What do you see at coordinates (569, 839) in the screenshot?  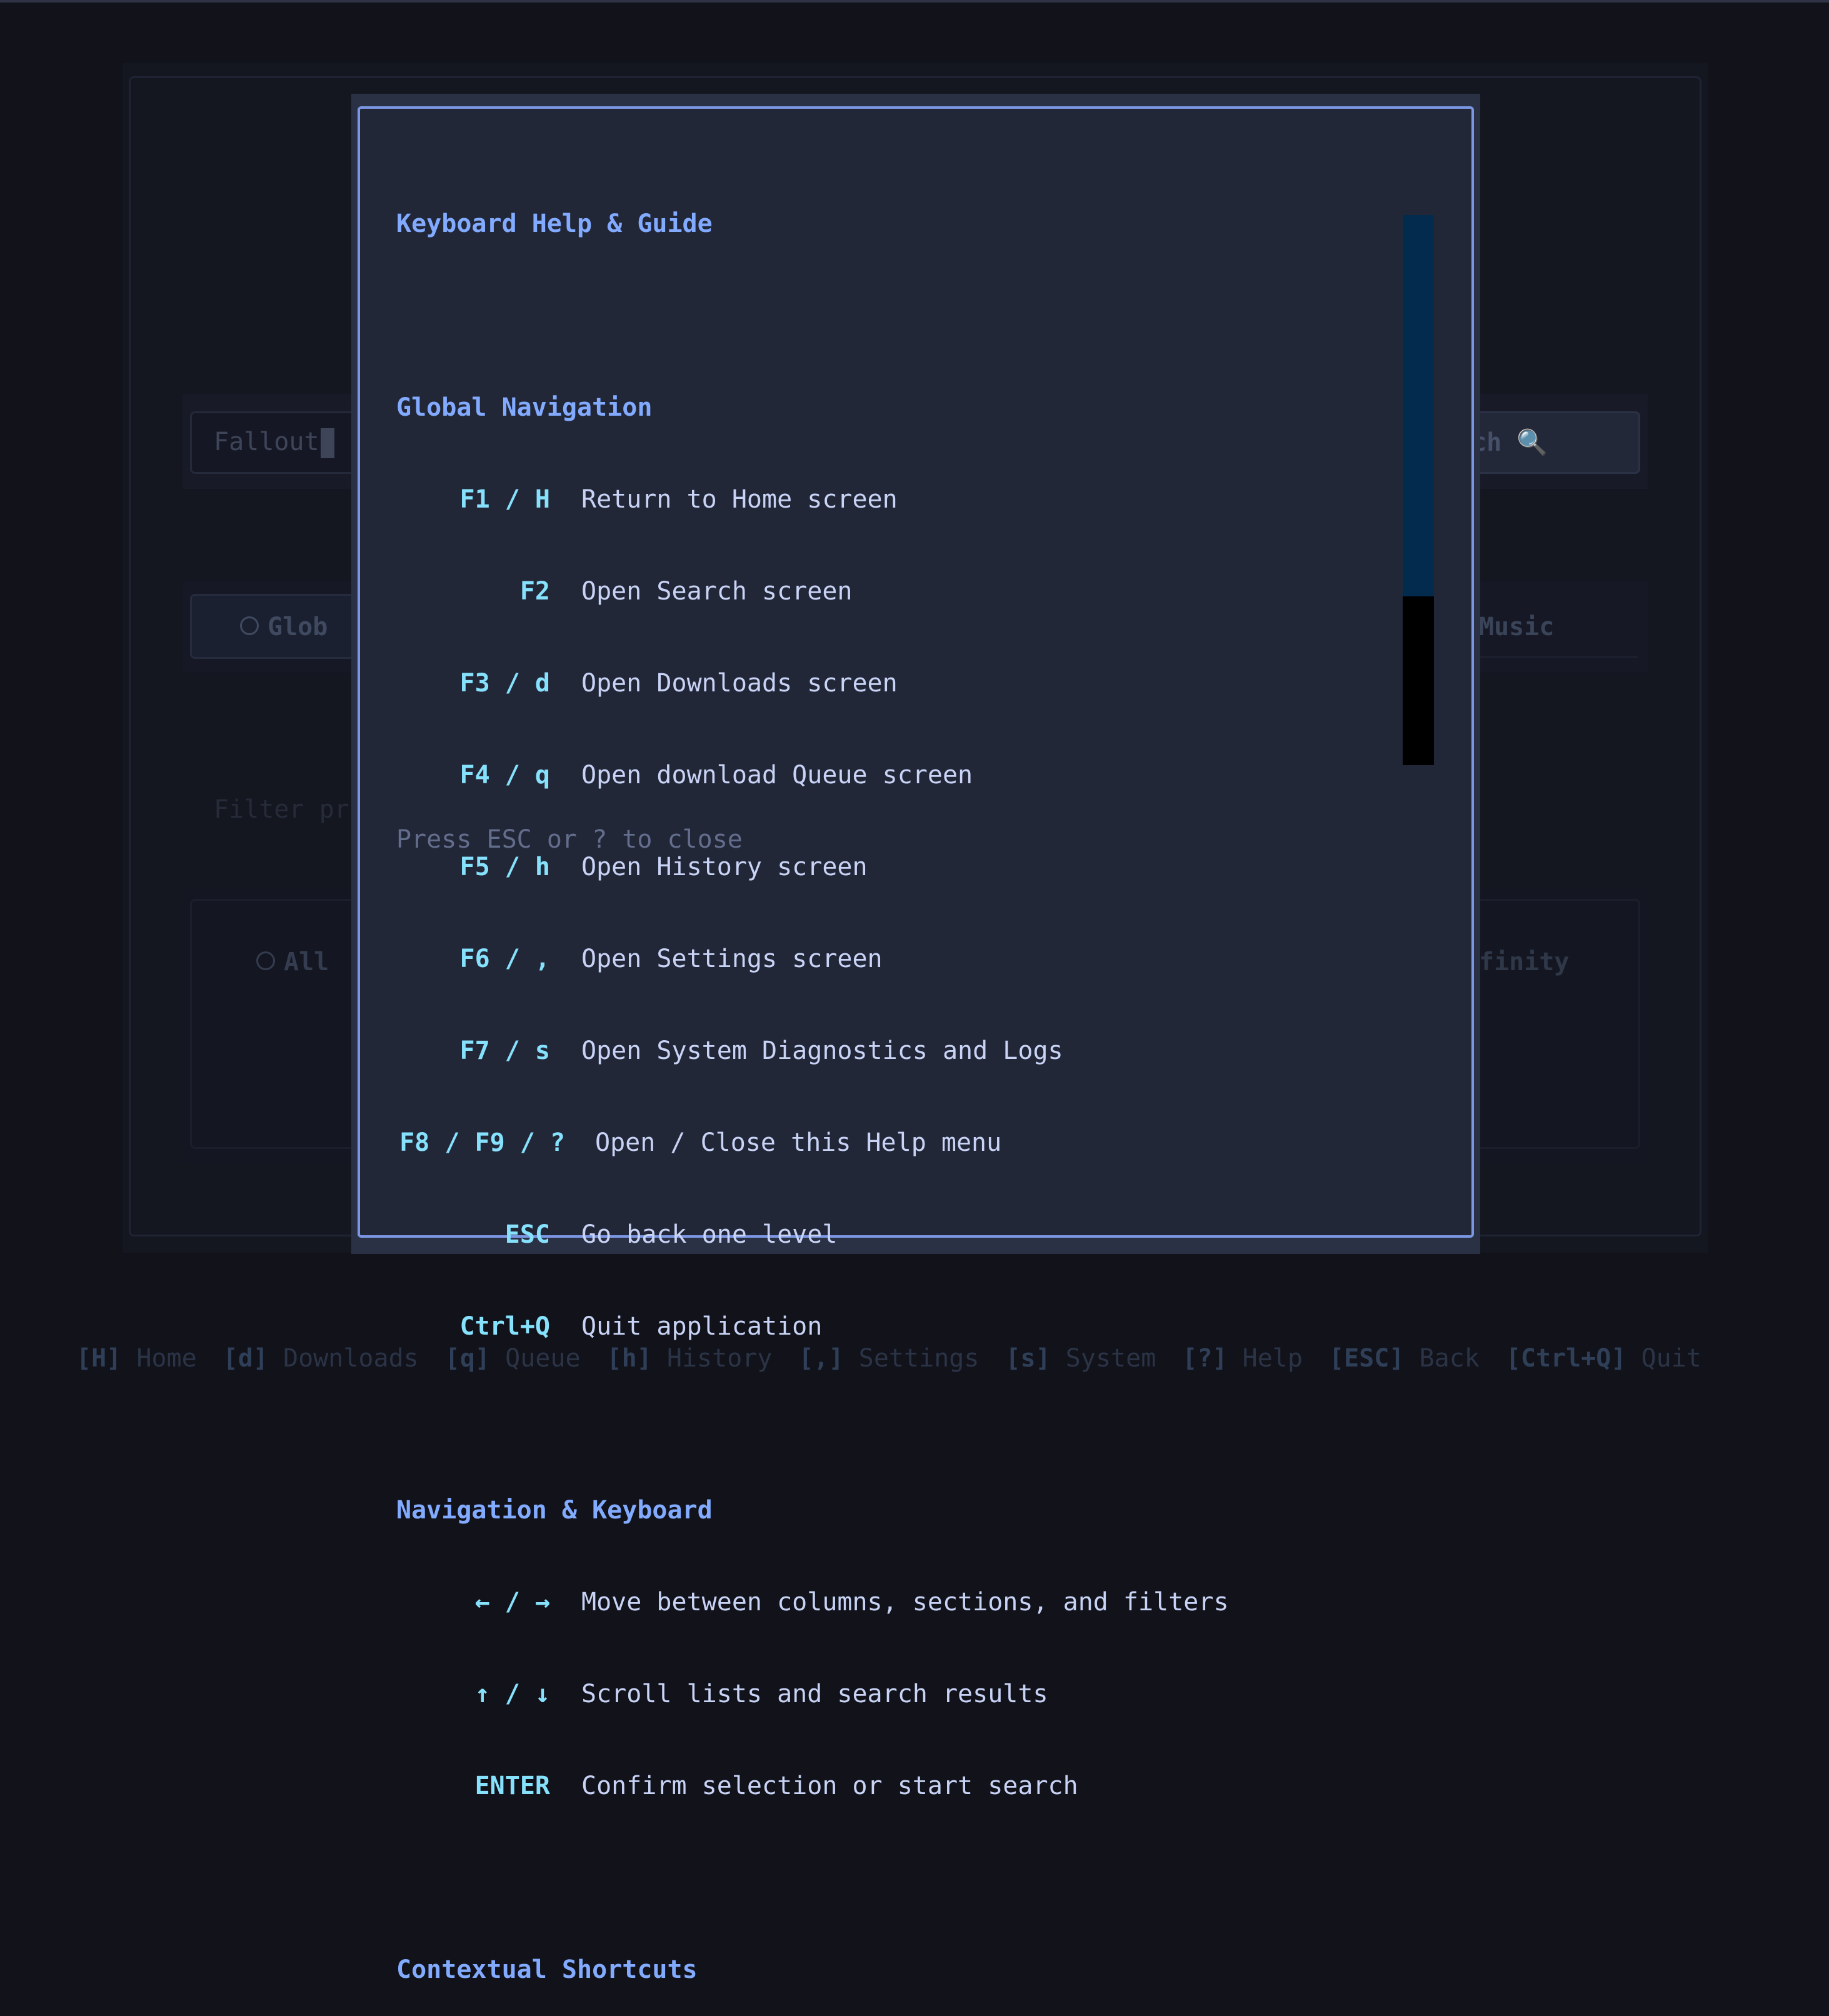 I see `close-hint: Press ESC or ? to close` at bounding box center [569, 839].